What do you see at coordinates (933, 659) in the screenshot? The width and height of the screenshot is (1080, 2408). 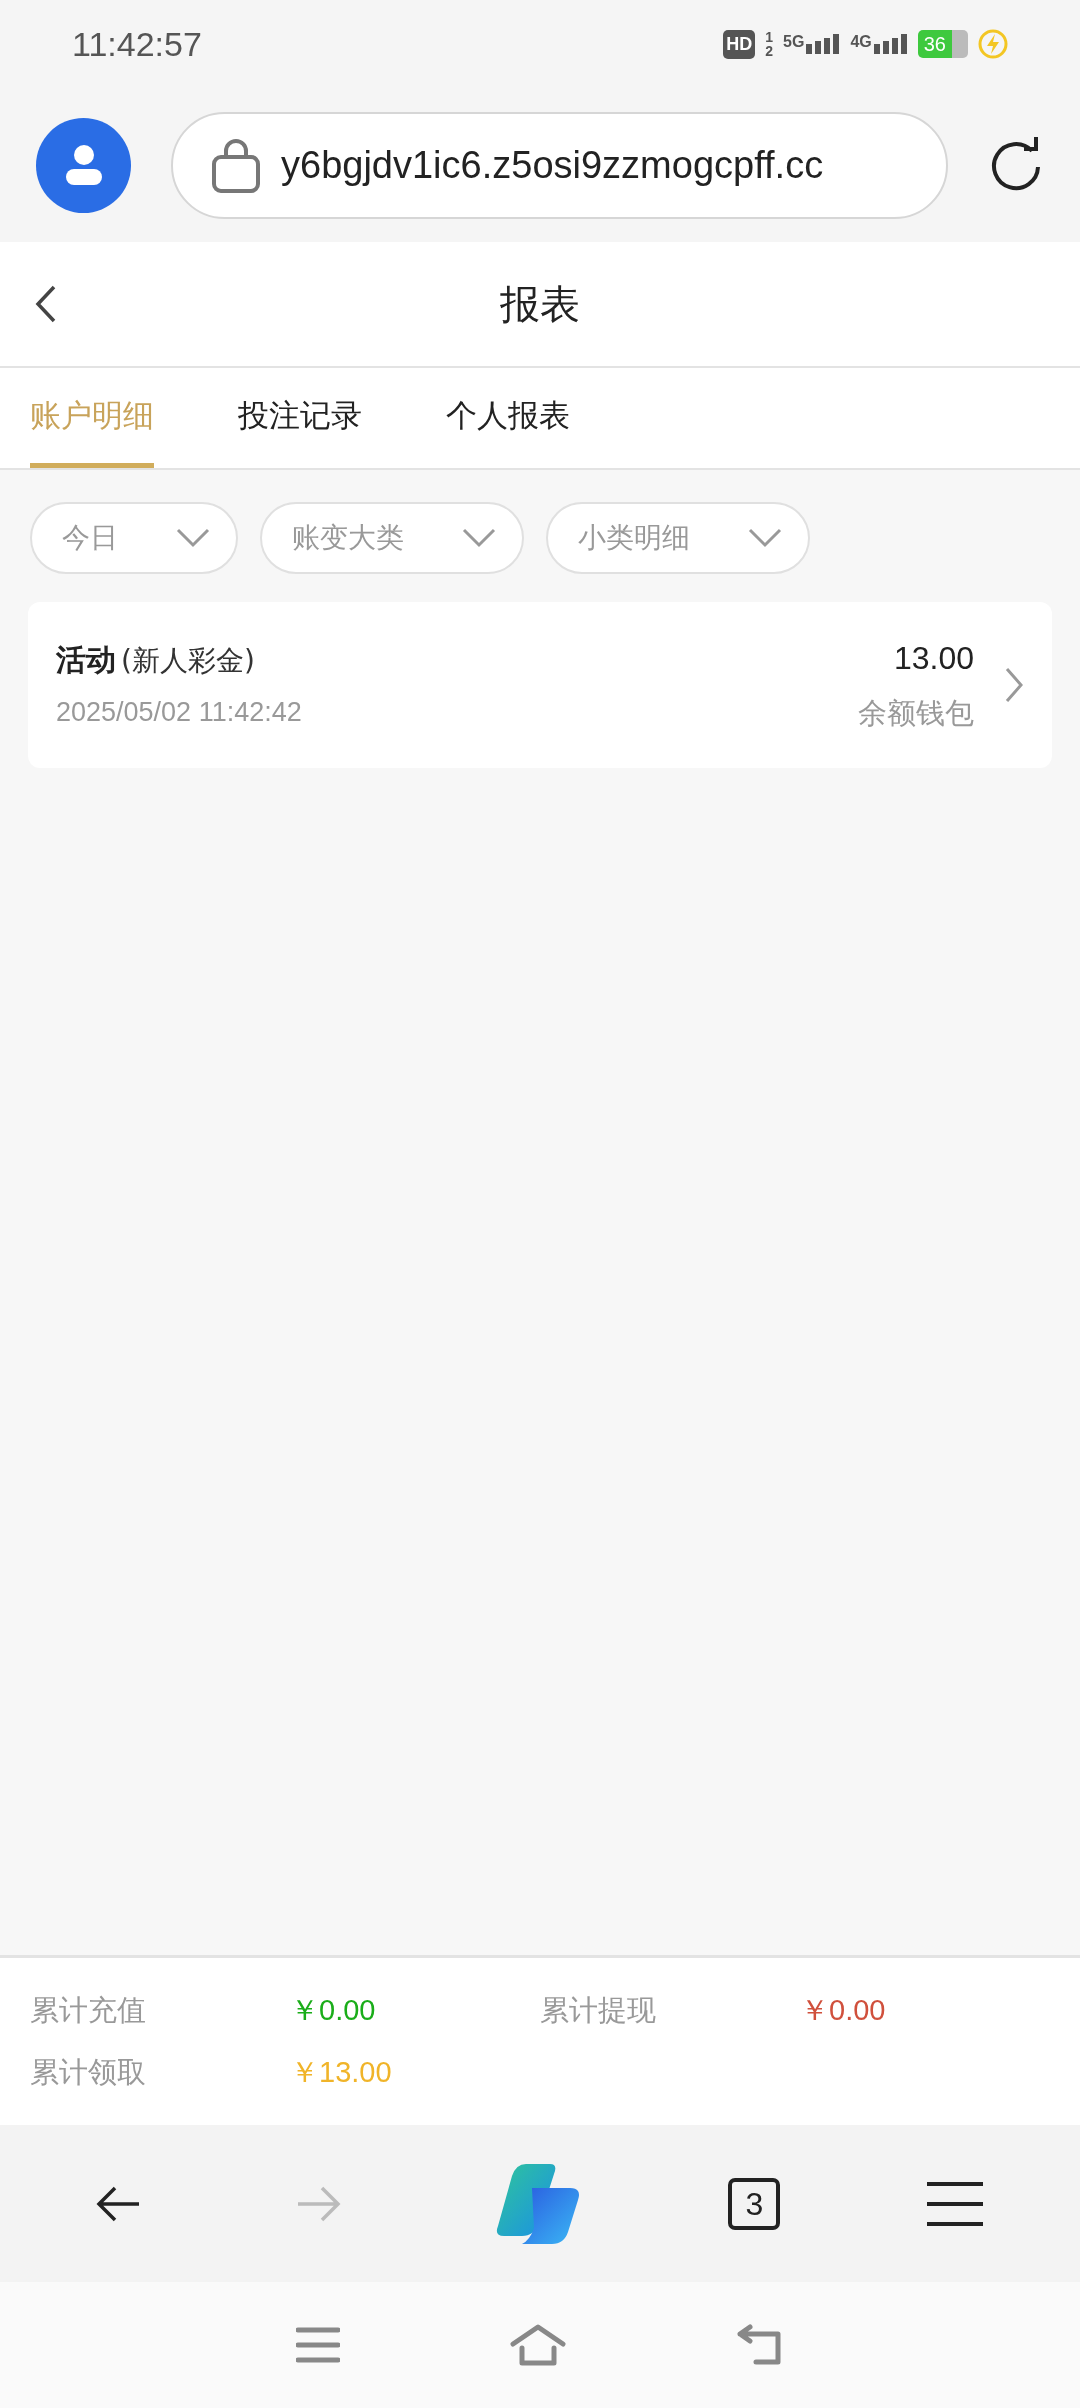 I see `record-amount: 13.00` at bounding box center [933, 659].